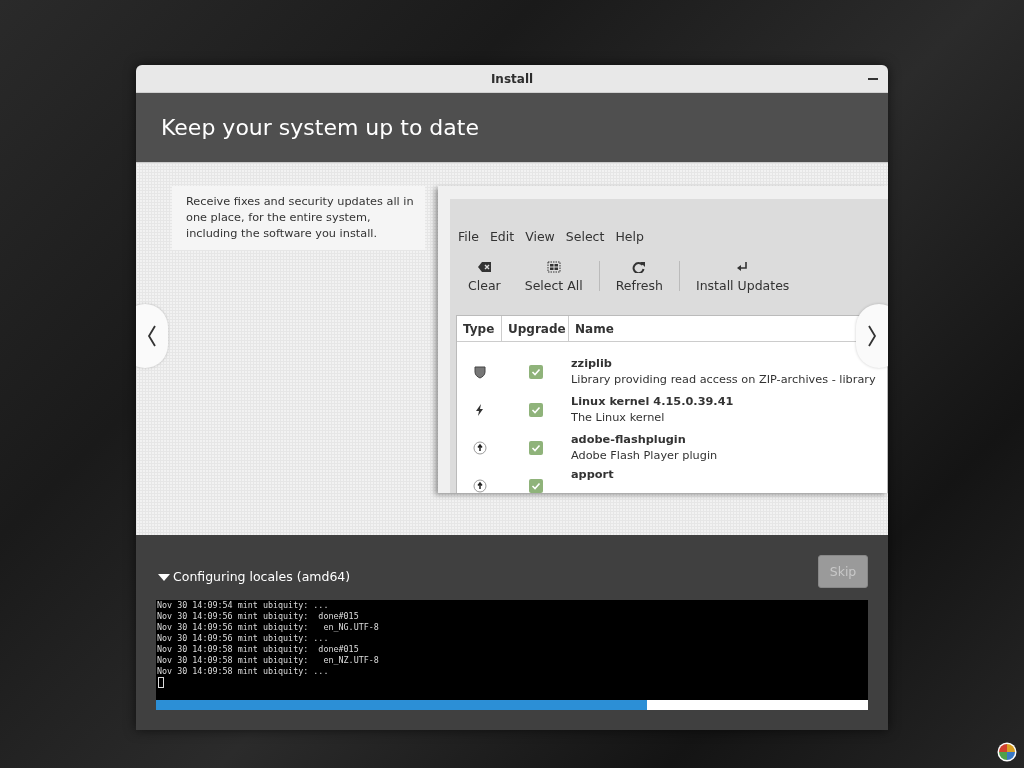  I want to click on column-header: Type, so click(479, 328).